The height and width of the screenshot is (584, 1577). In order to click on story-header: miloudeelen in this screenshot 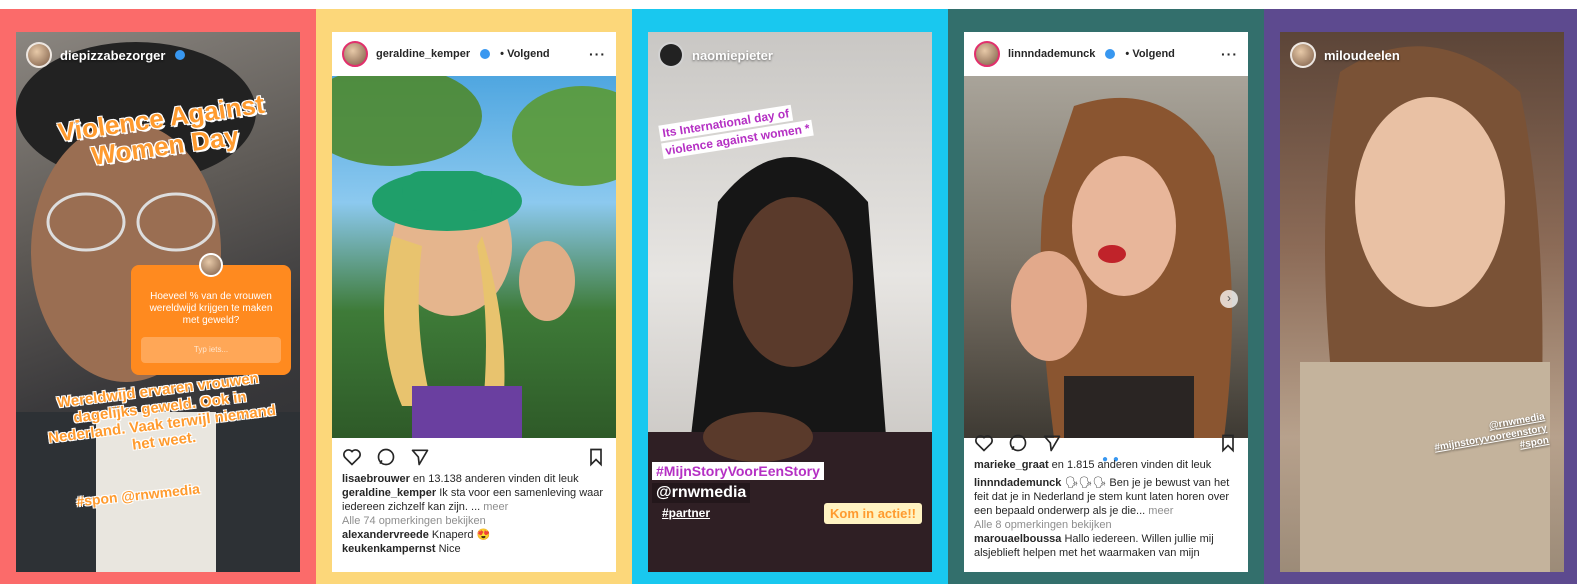, I will do `click(1345, 55)`.